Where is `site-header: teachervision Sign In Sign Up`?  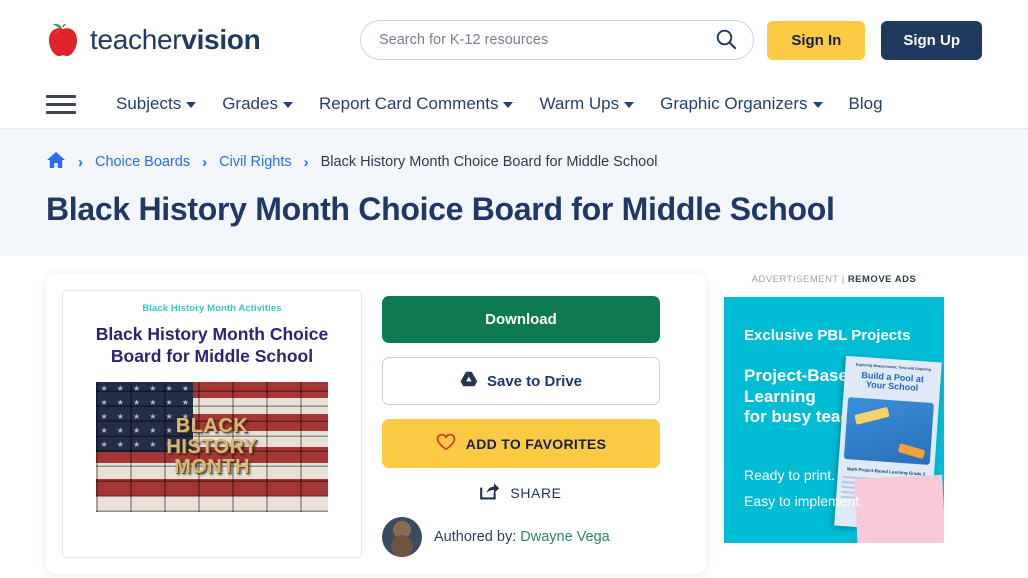
site-header: teachervision Sign In Sign Up is located at coordinates (514, 40).